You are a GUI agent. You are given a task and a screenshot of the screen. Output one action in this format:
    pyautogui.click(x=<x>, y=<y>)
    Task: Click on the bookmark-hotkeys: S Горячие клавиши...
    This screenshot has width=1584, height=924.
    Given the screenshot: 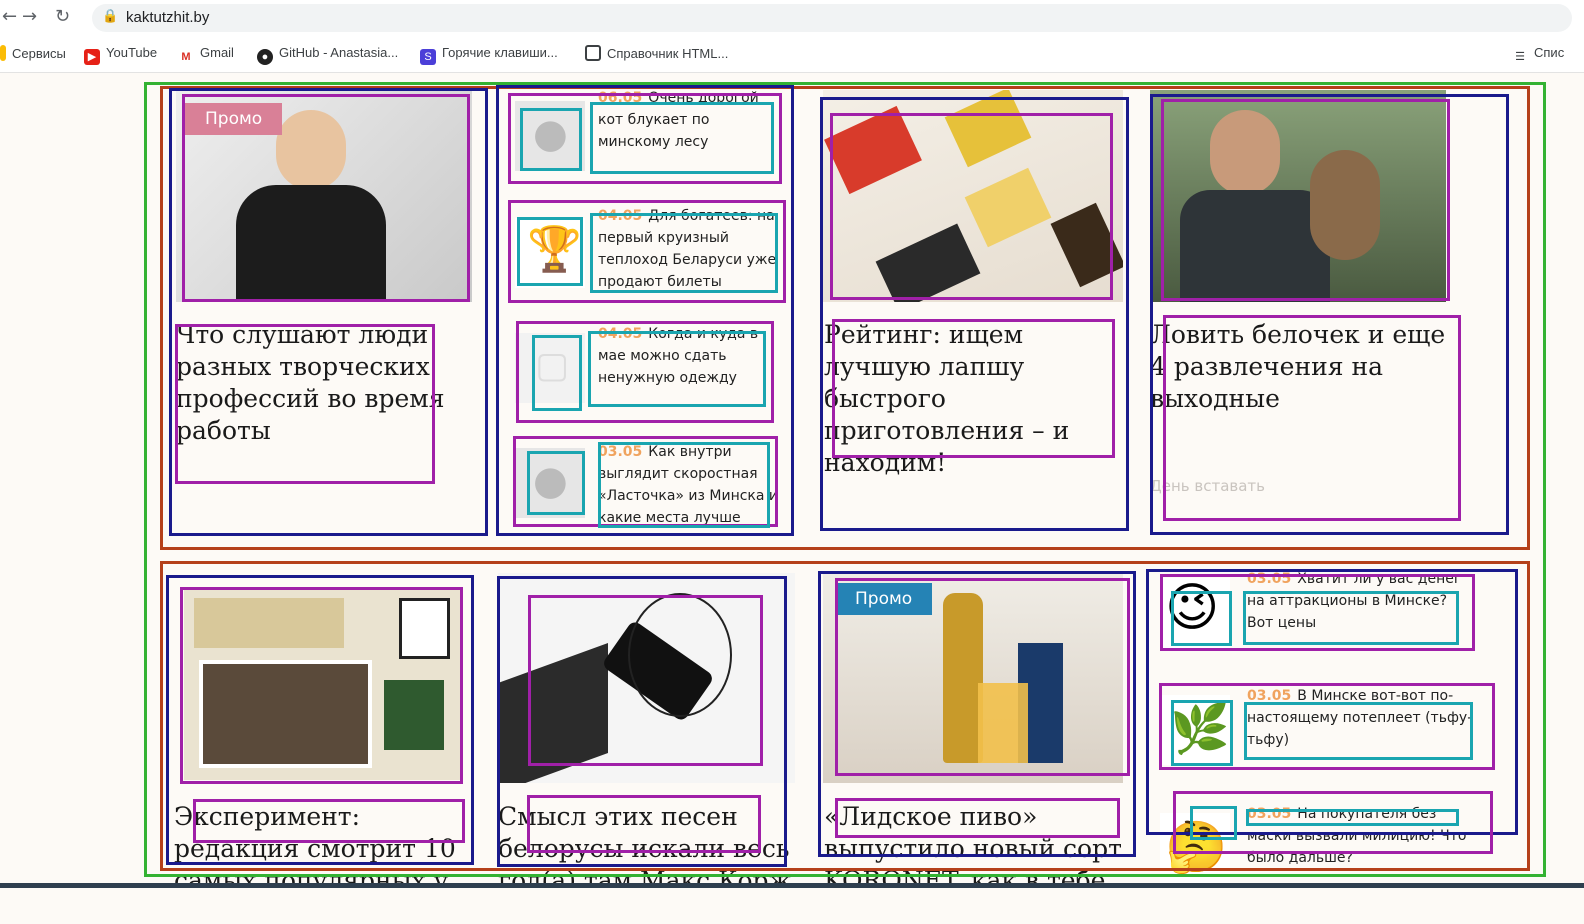 What is the action you would take?
    pyautogui.click(x=489, y=55)
    